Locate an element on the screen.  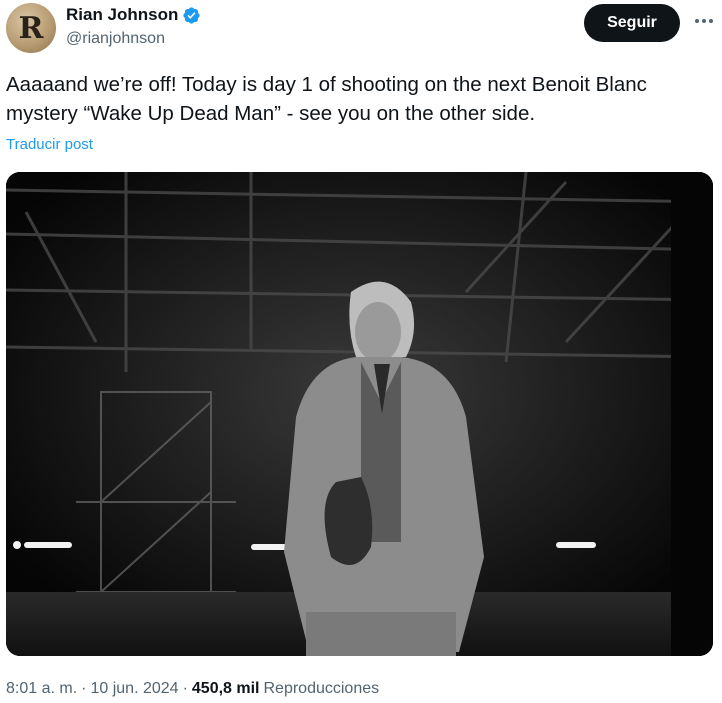
avatar: R is located at coordinates (31, 28).